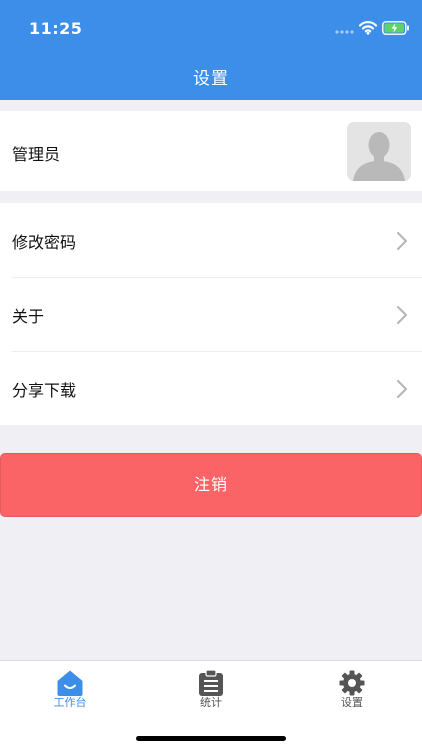 The width and height of the screenshot is (422, 750). What do you see at coordinates (70, 683) in the screenshot?
I see `home-icon` at bounding box center [70, 683].